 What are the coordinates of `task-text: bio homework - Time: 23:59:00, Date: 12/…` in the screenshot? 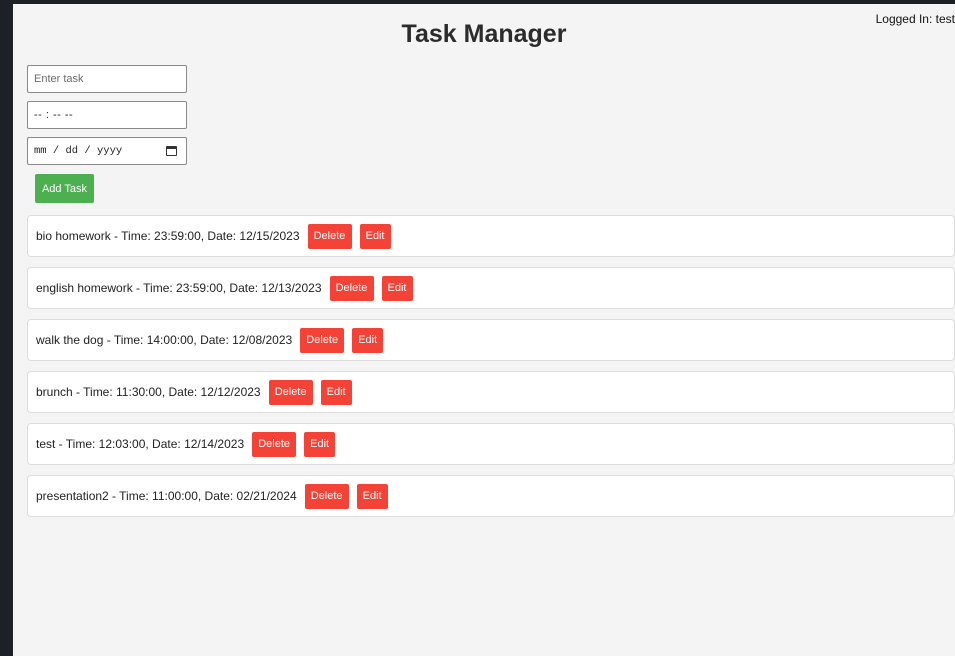 It's located at (168, 236).